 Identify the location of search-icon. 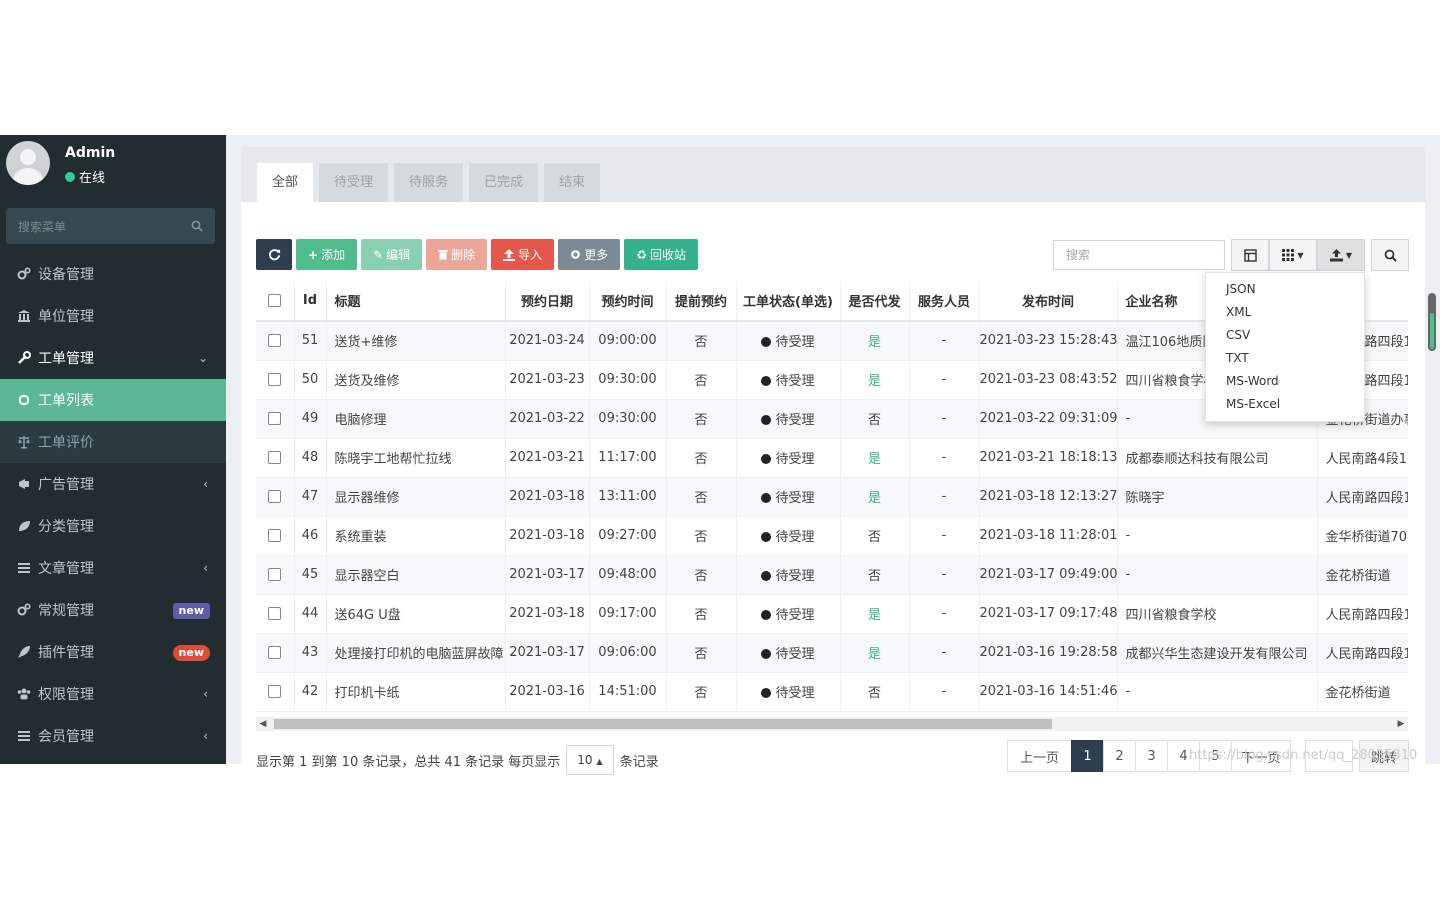
(197, 226).